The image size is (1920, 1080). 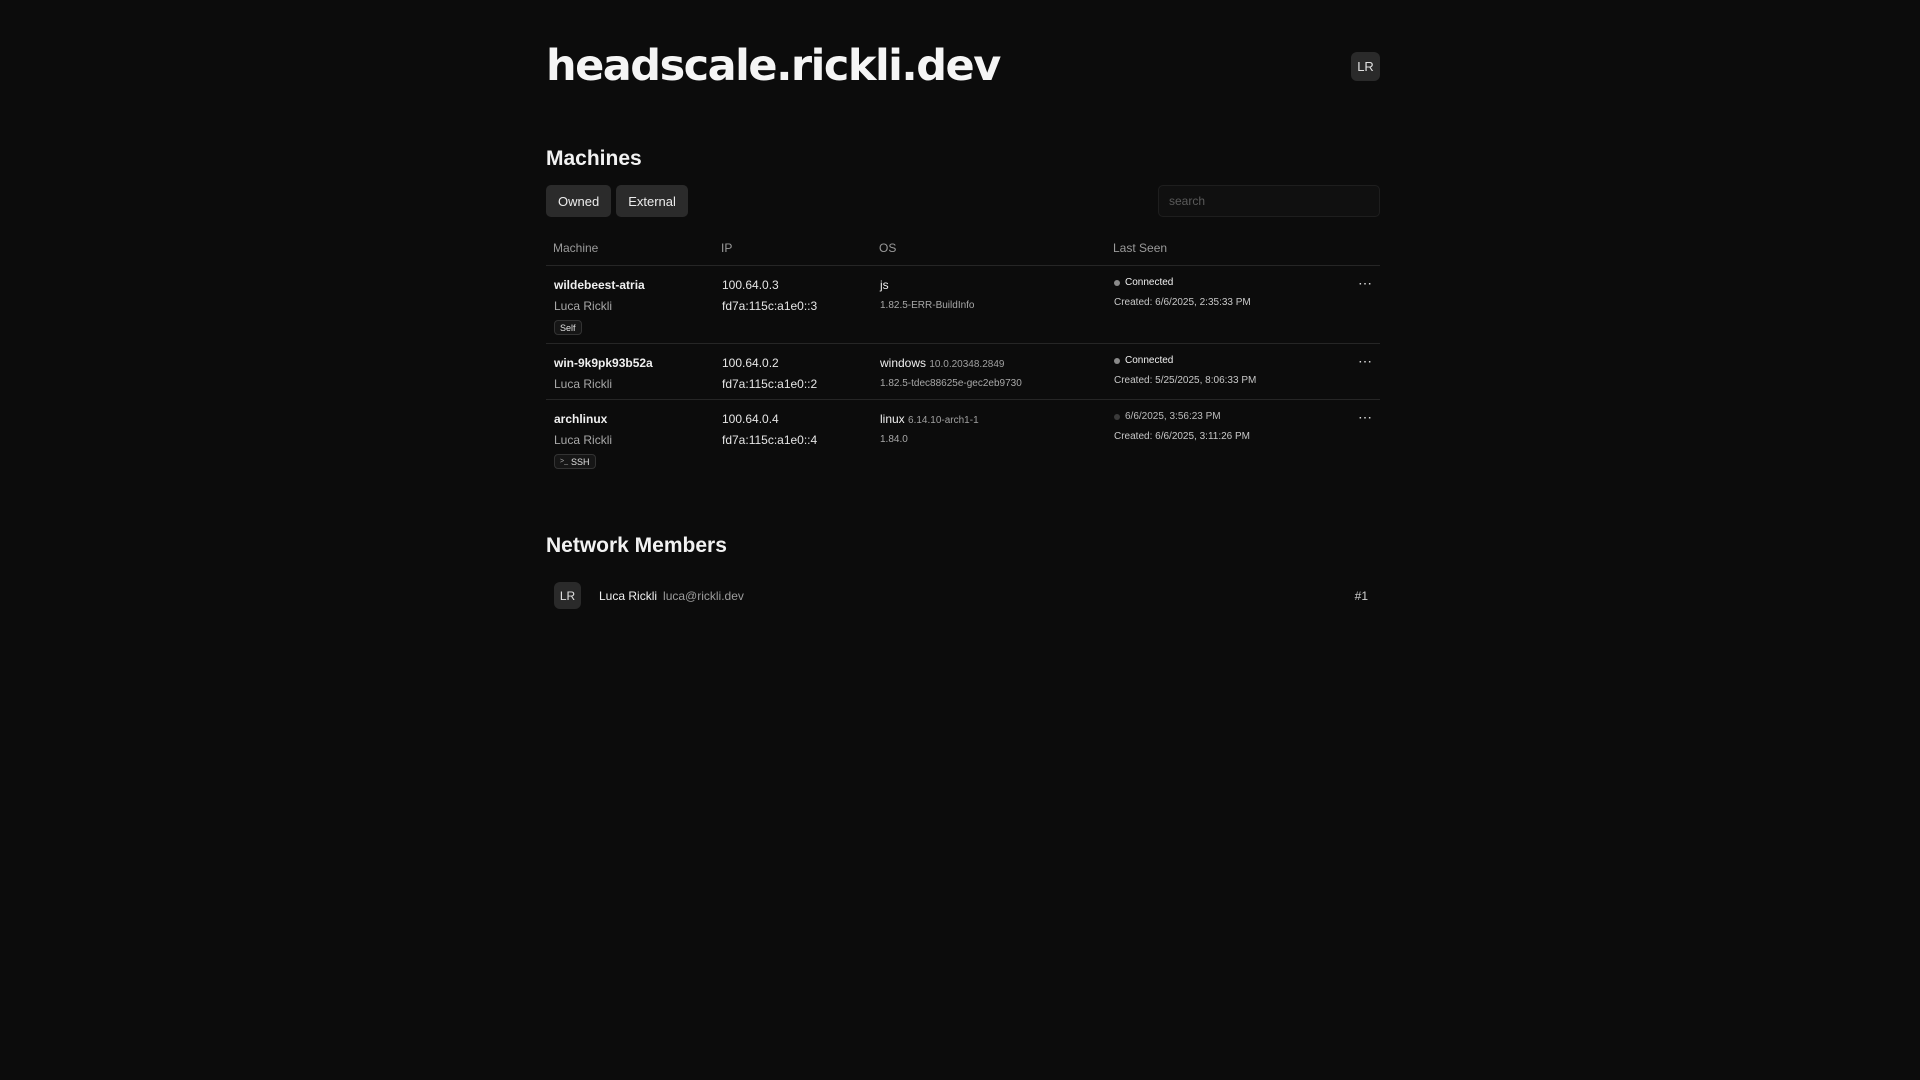 I want to click on os-version: 6.14.10-arch1-1, so click(x=943, y=420).